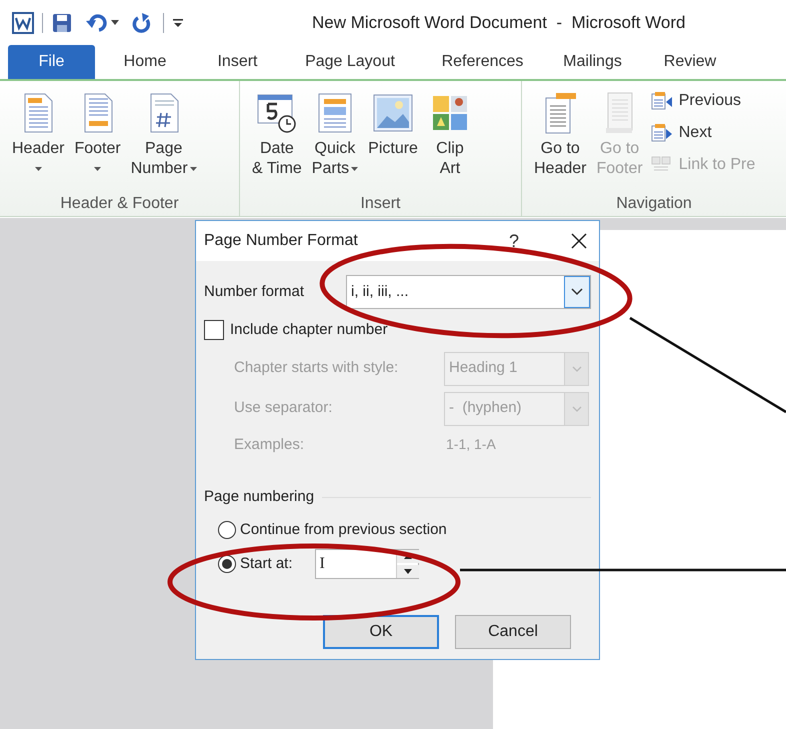 The width and height of the screenshot is (786, 729). I want to click on group-label: Insert, so click(380, 204).